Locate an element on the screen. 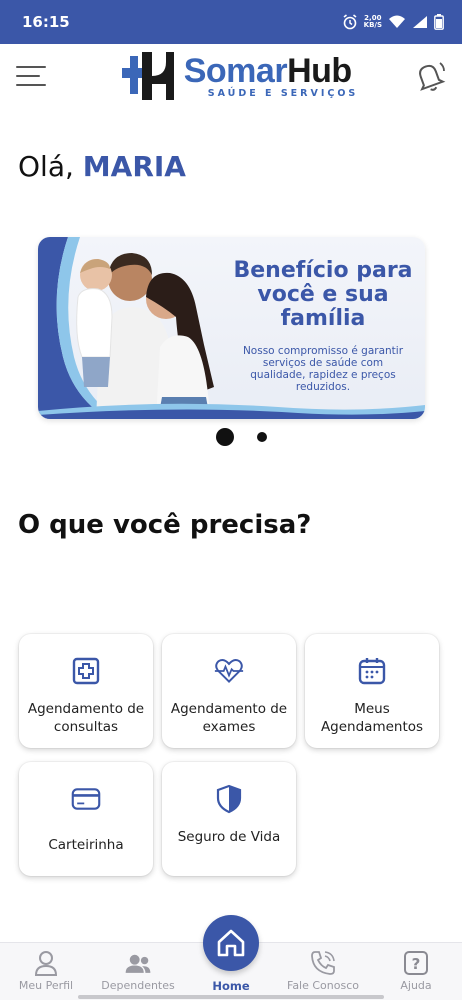 This screenshot has height=1000, width=462. banner-wave is located at coordinates (231, 411).